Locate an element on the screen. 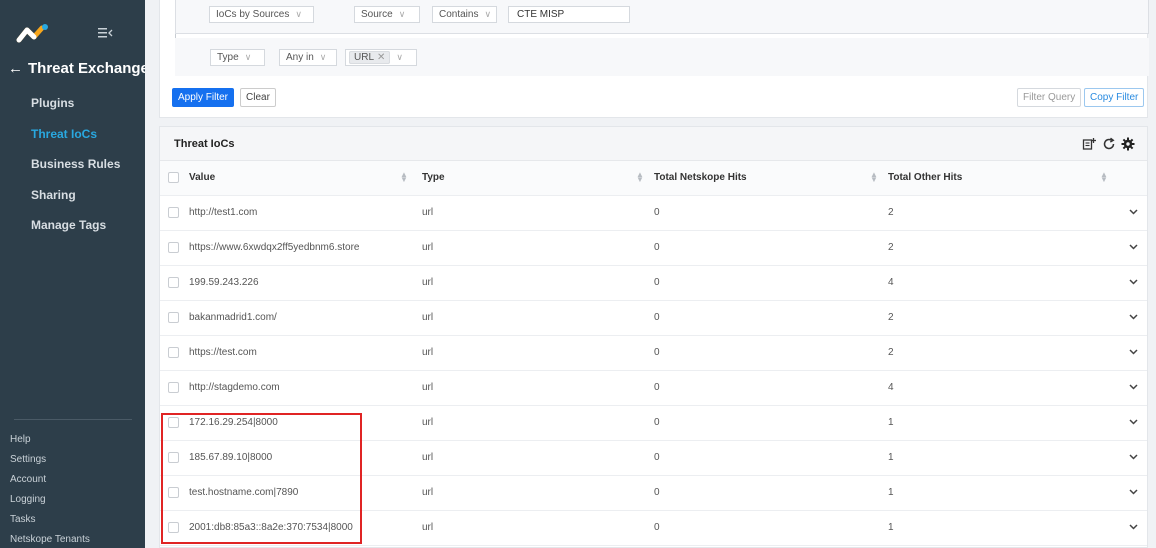  type-operator-value: Any in is located at coordinates (300, 57).